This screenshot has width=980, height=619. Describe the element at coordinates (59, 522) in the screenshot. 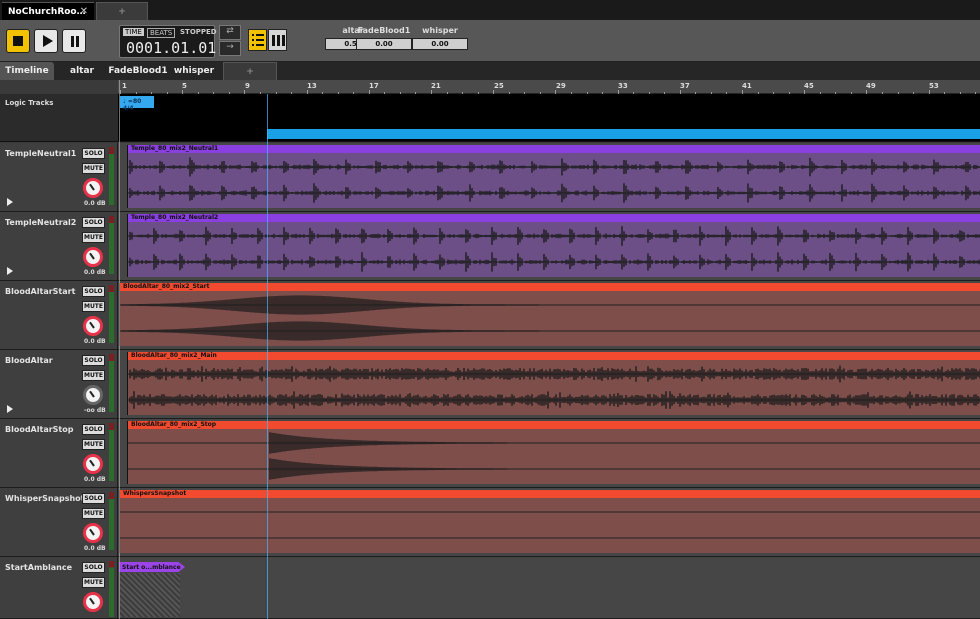

I see `track-header-whispersnapshot: WhisperSnapshot SOLO MUTE 0.0 dB` at that location.